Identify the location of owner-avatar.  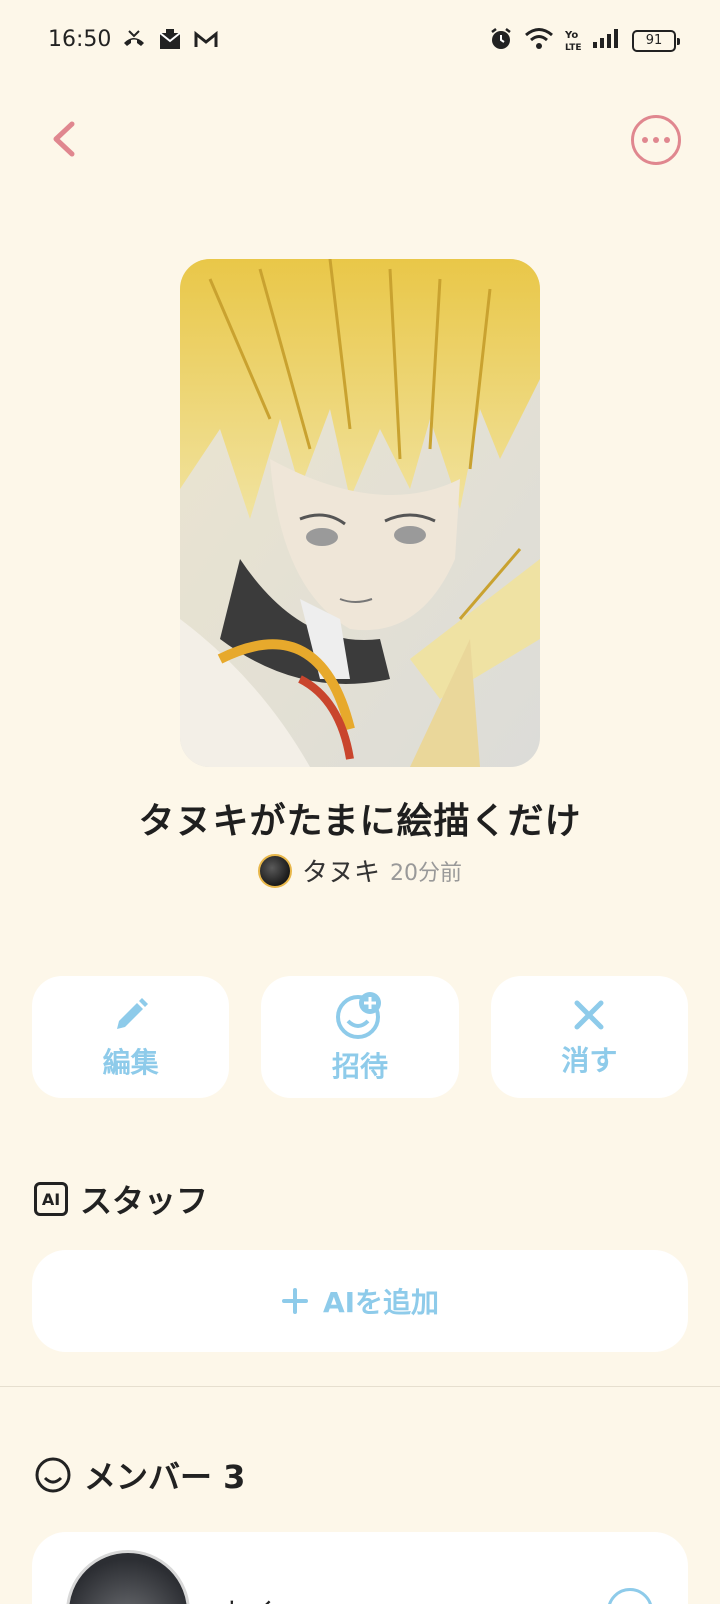
(274, 870).